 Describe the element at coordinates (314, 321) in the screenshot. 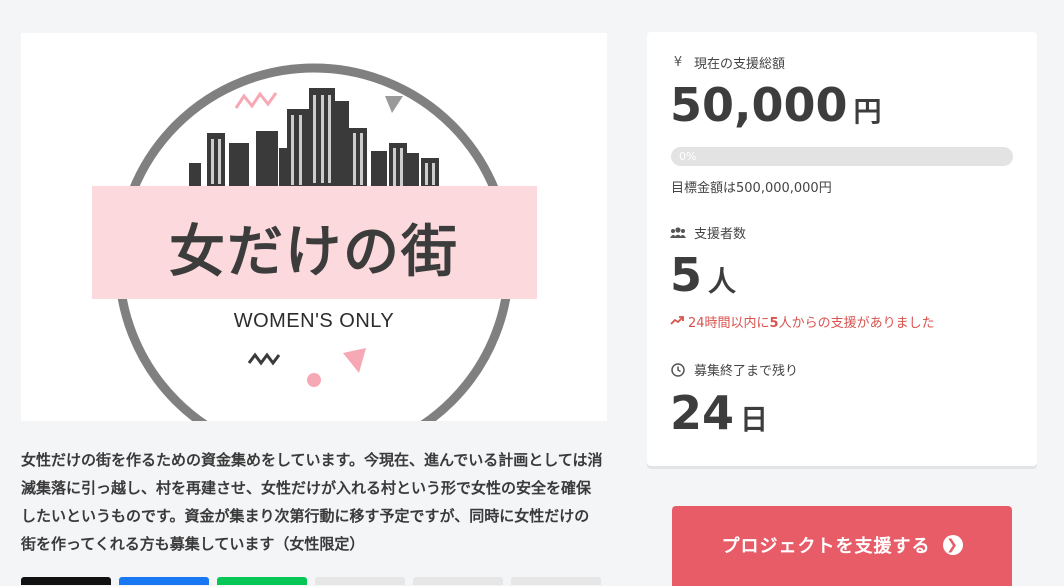

I see `hero-subtitle: WOMEN'S ONLY` at that location.